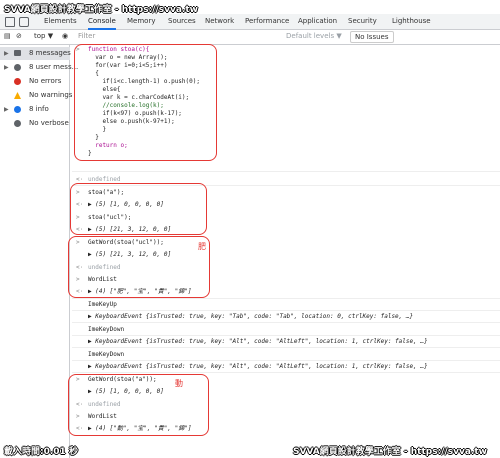 The image size is (500, 458). Describe the element at coordinates (219, 22) in the screenshot. I see `tab-network: Network` at that location.